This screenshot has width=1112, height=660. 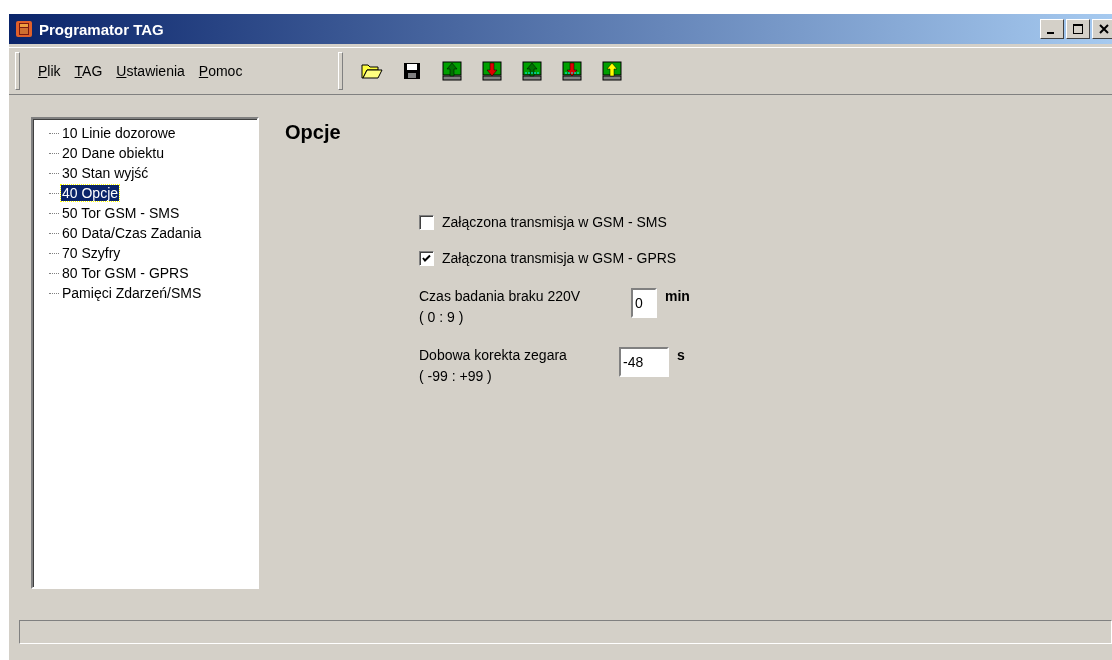 I want to click on check-icon, so click(x=426, y=258).